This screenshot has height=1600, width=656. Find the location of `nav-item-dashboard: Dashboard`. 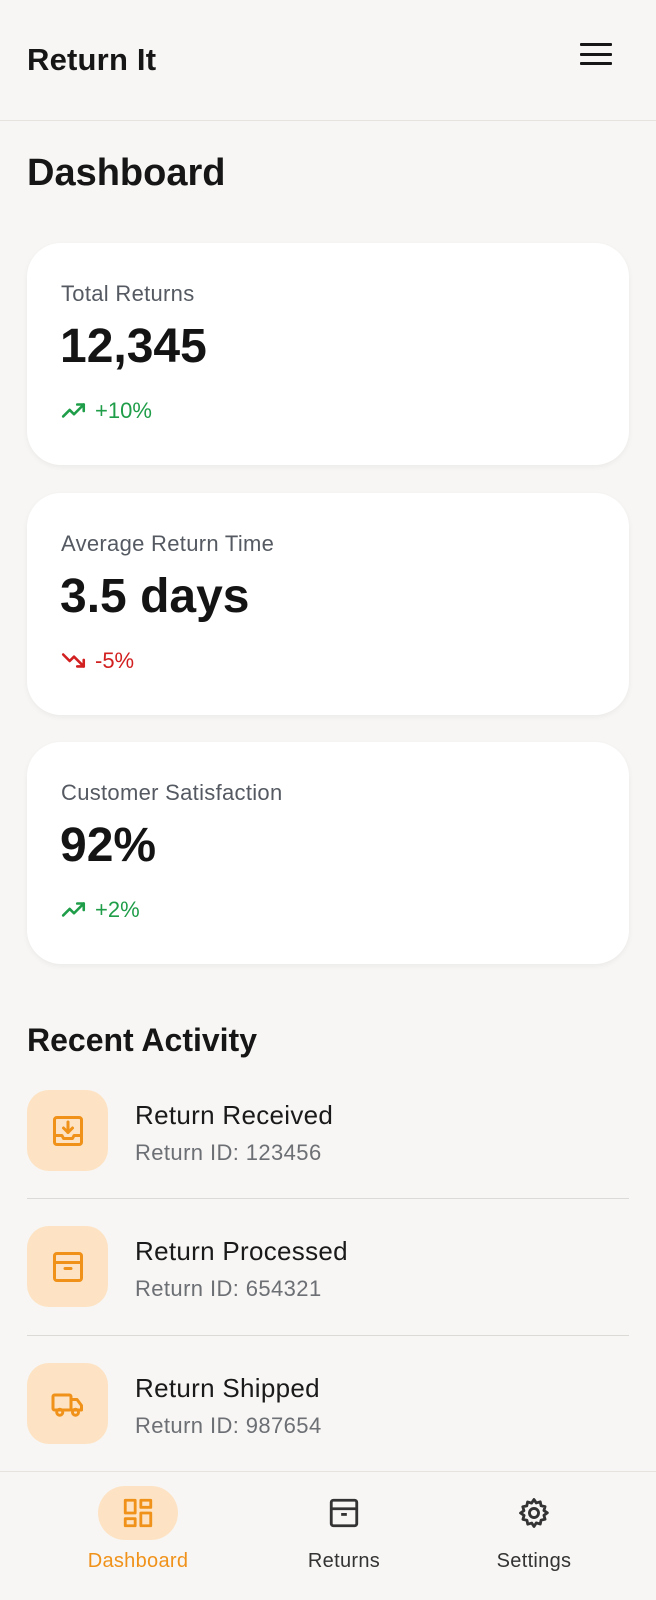

nav-item-dashboard: Dashboard is located at coordinates (138, 1529).